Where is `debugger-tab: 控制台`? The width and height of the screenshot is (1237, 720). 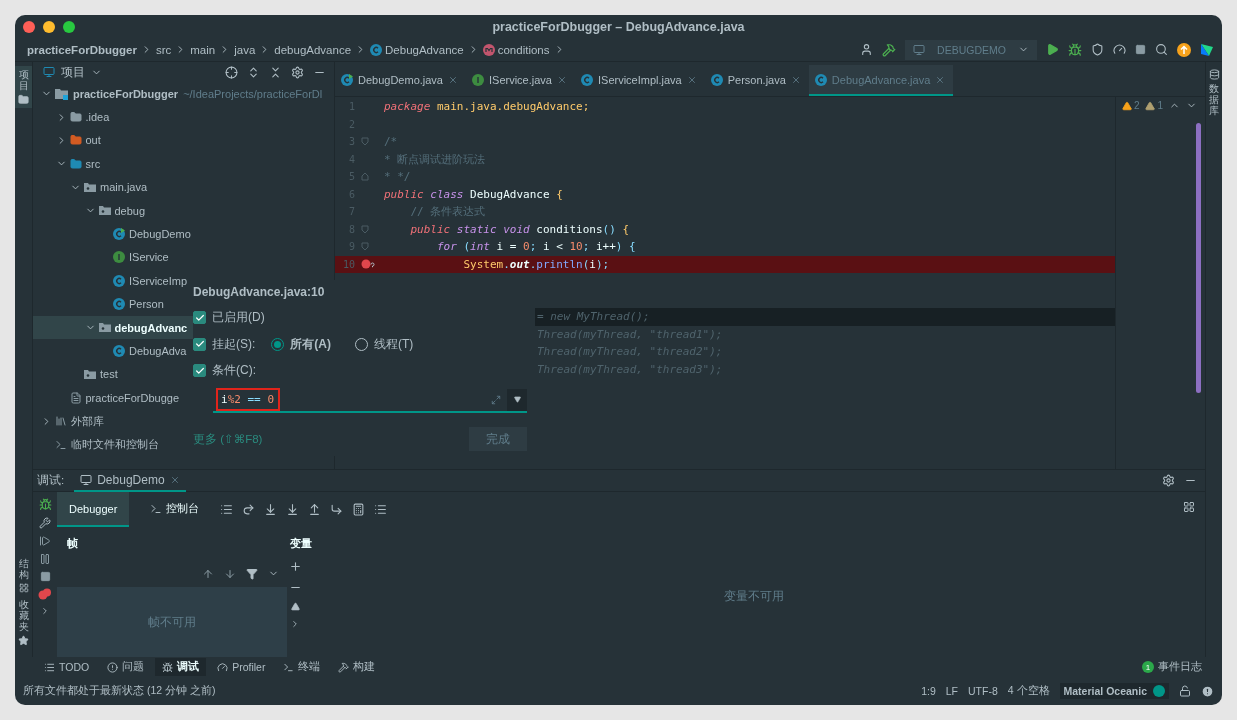
debugger-tab: 控制台 is located at coordinates (175, 509).